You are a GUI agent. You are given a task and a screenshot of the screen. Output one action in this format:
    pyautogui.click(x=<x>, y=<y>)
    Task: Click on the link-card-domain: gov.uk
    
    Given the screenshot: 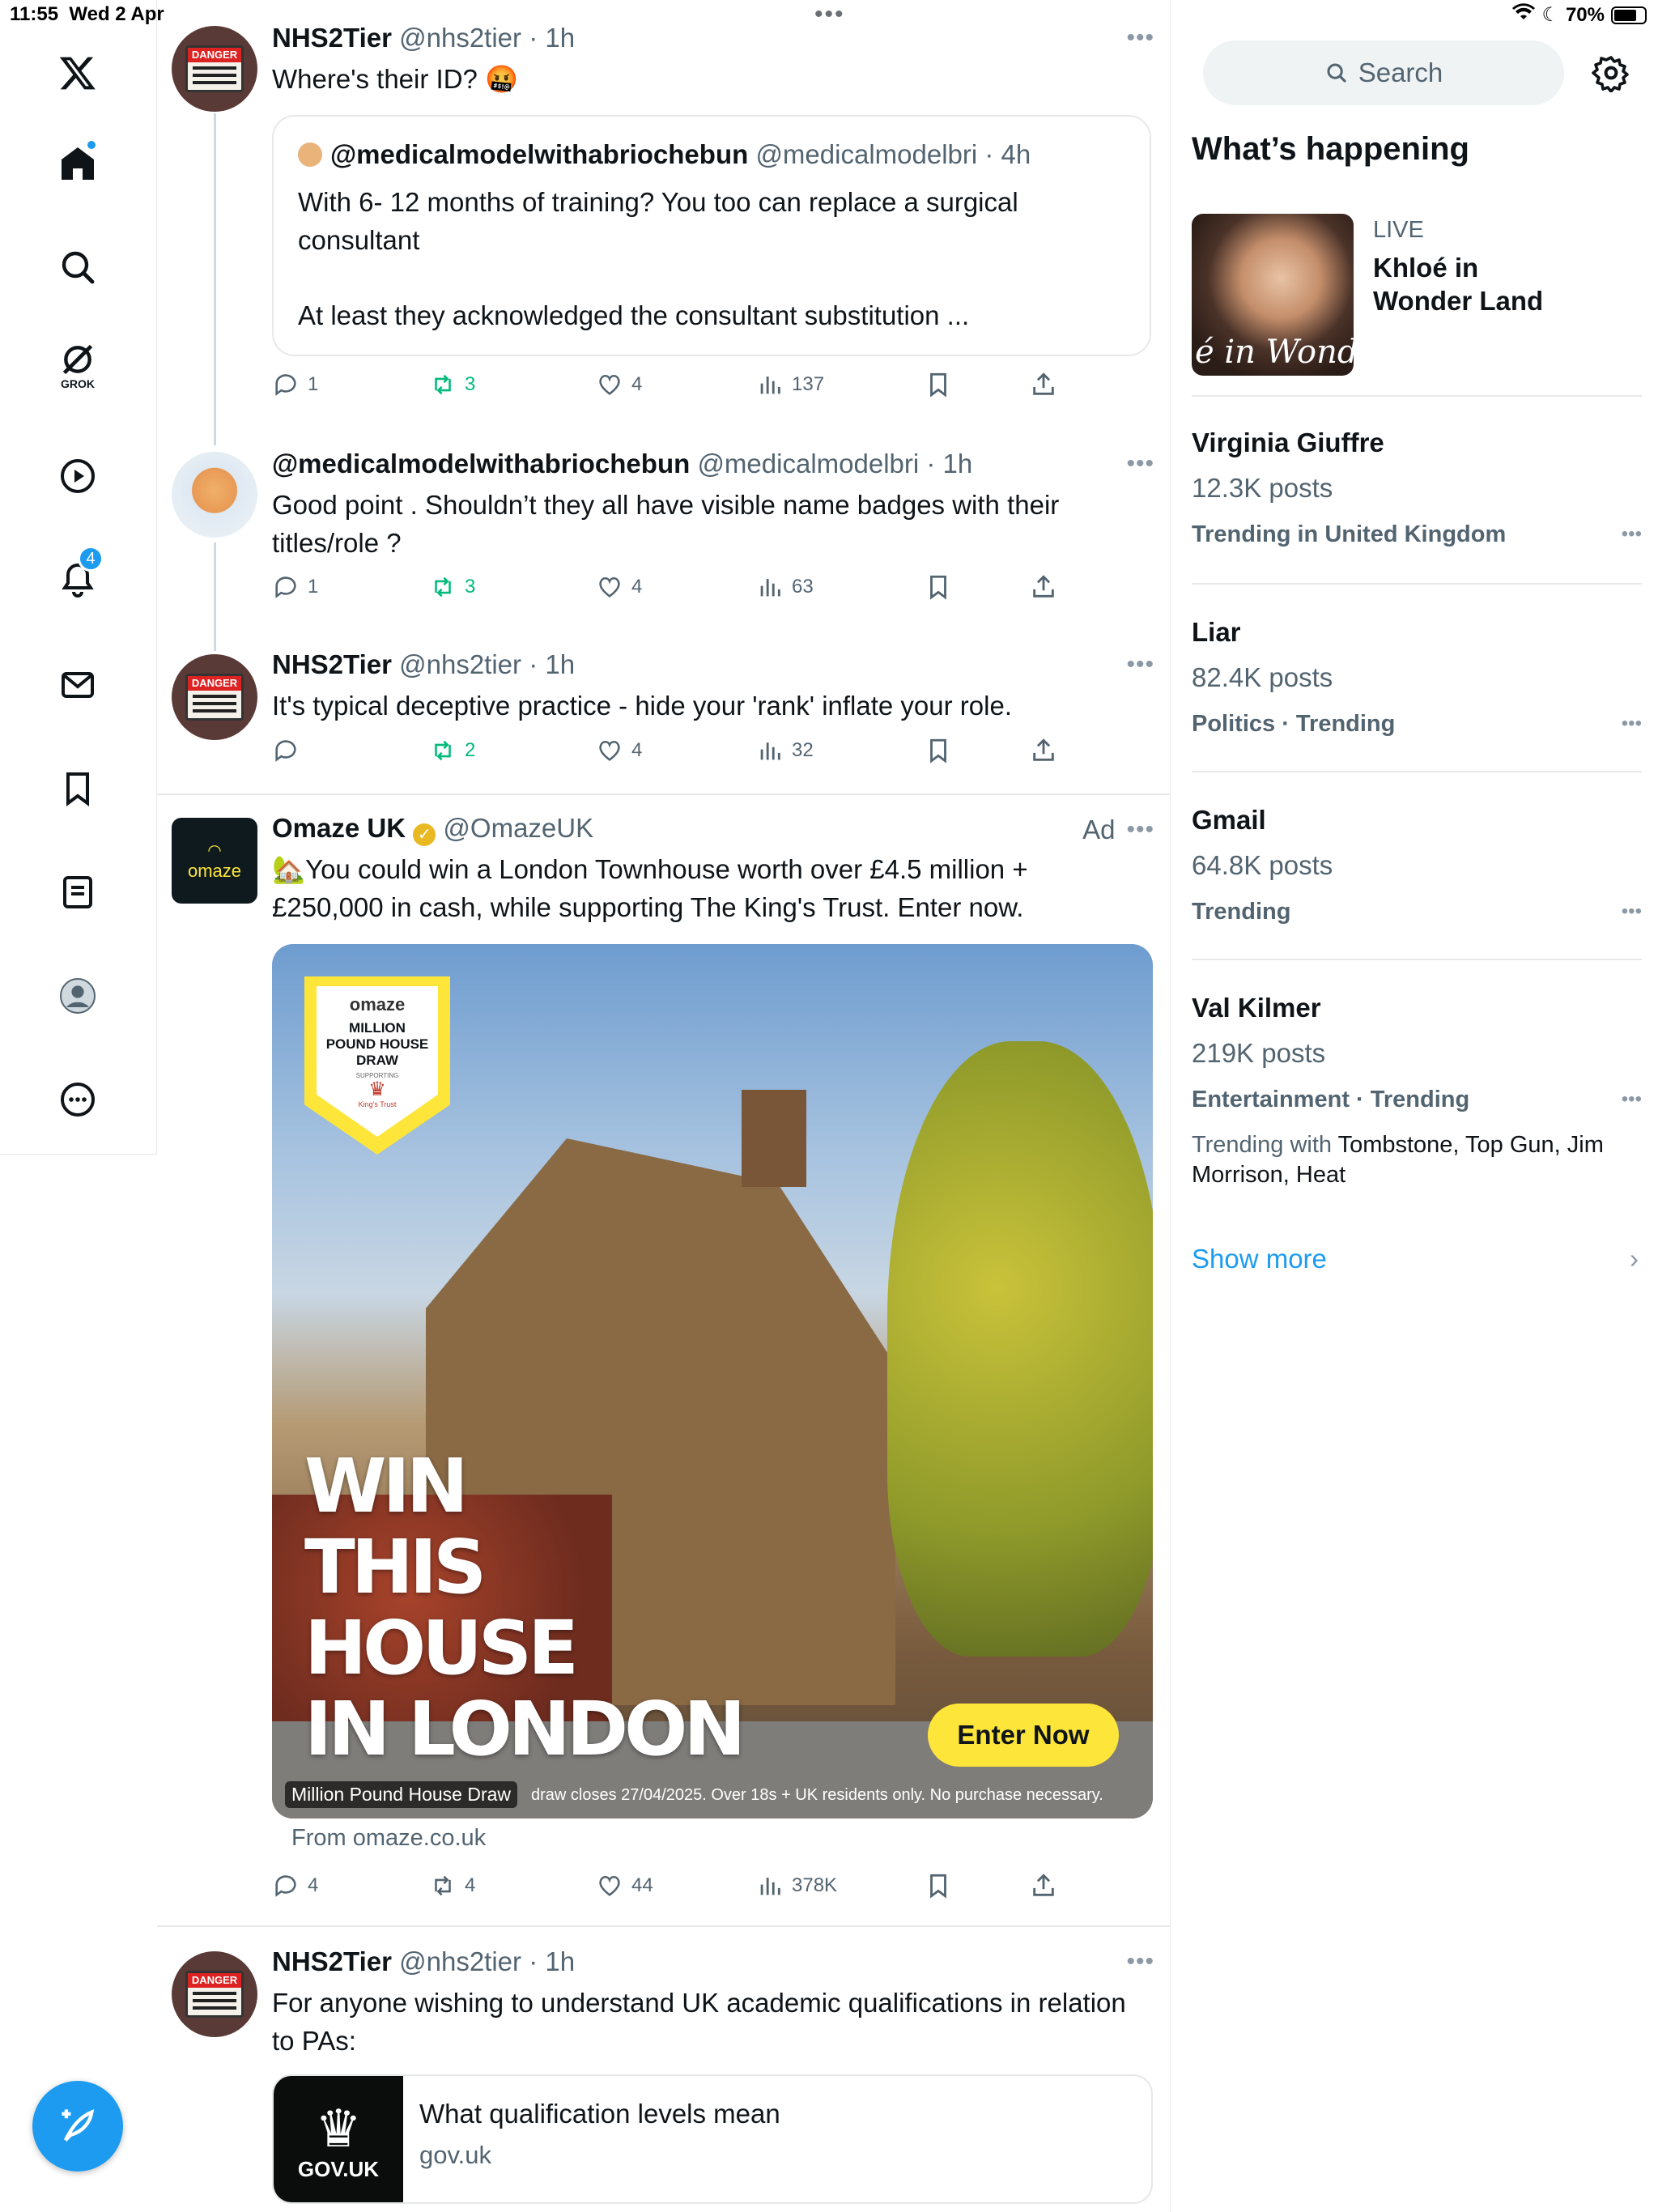 What is the action you would take?
    pyautogui.click(x=455, y=2155)
    